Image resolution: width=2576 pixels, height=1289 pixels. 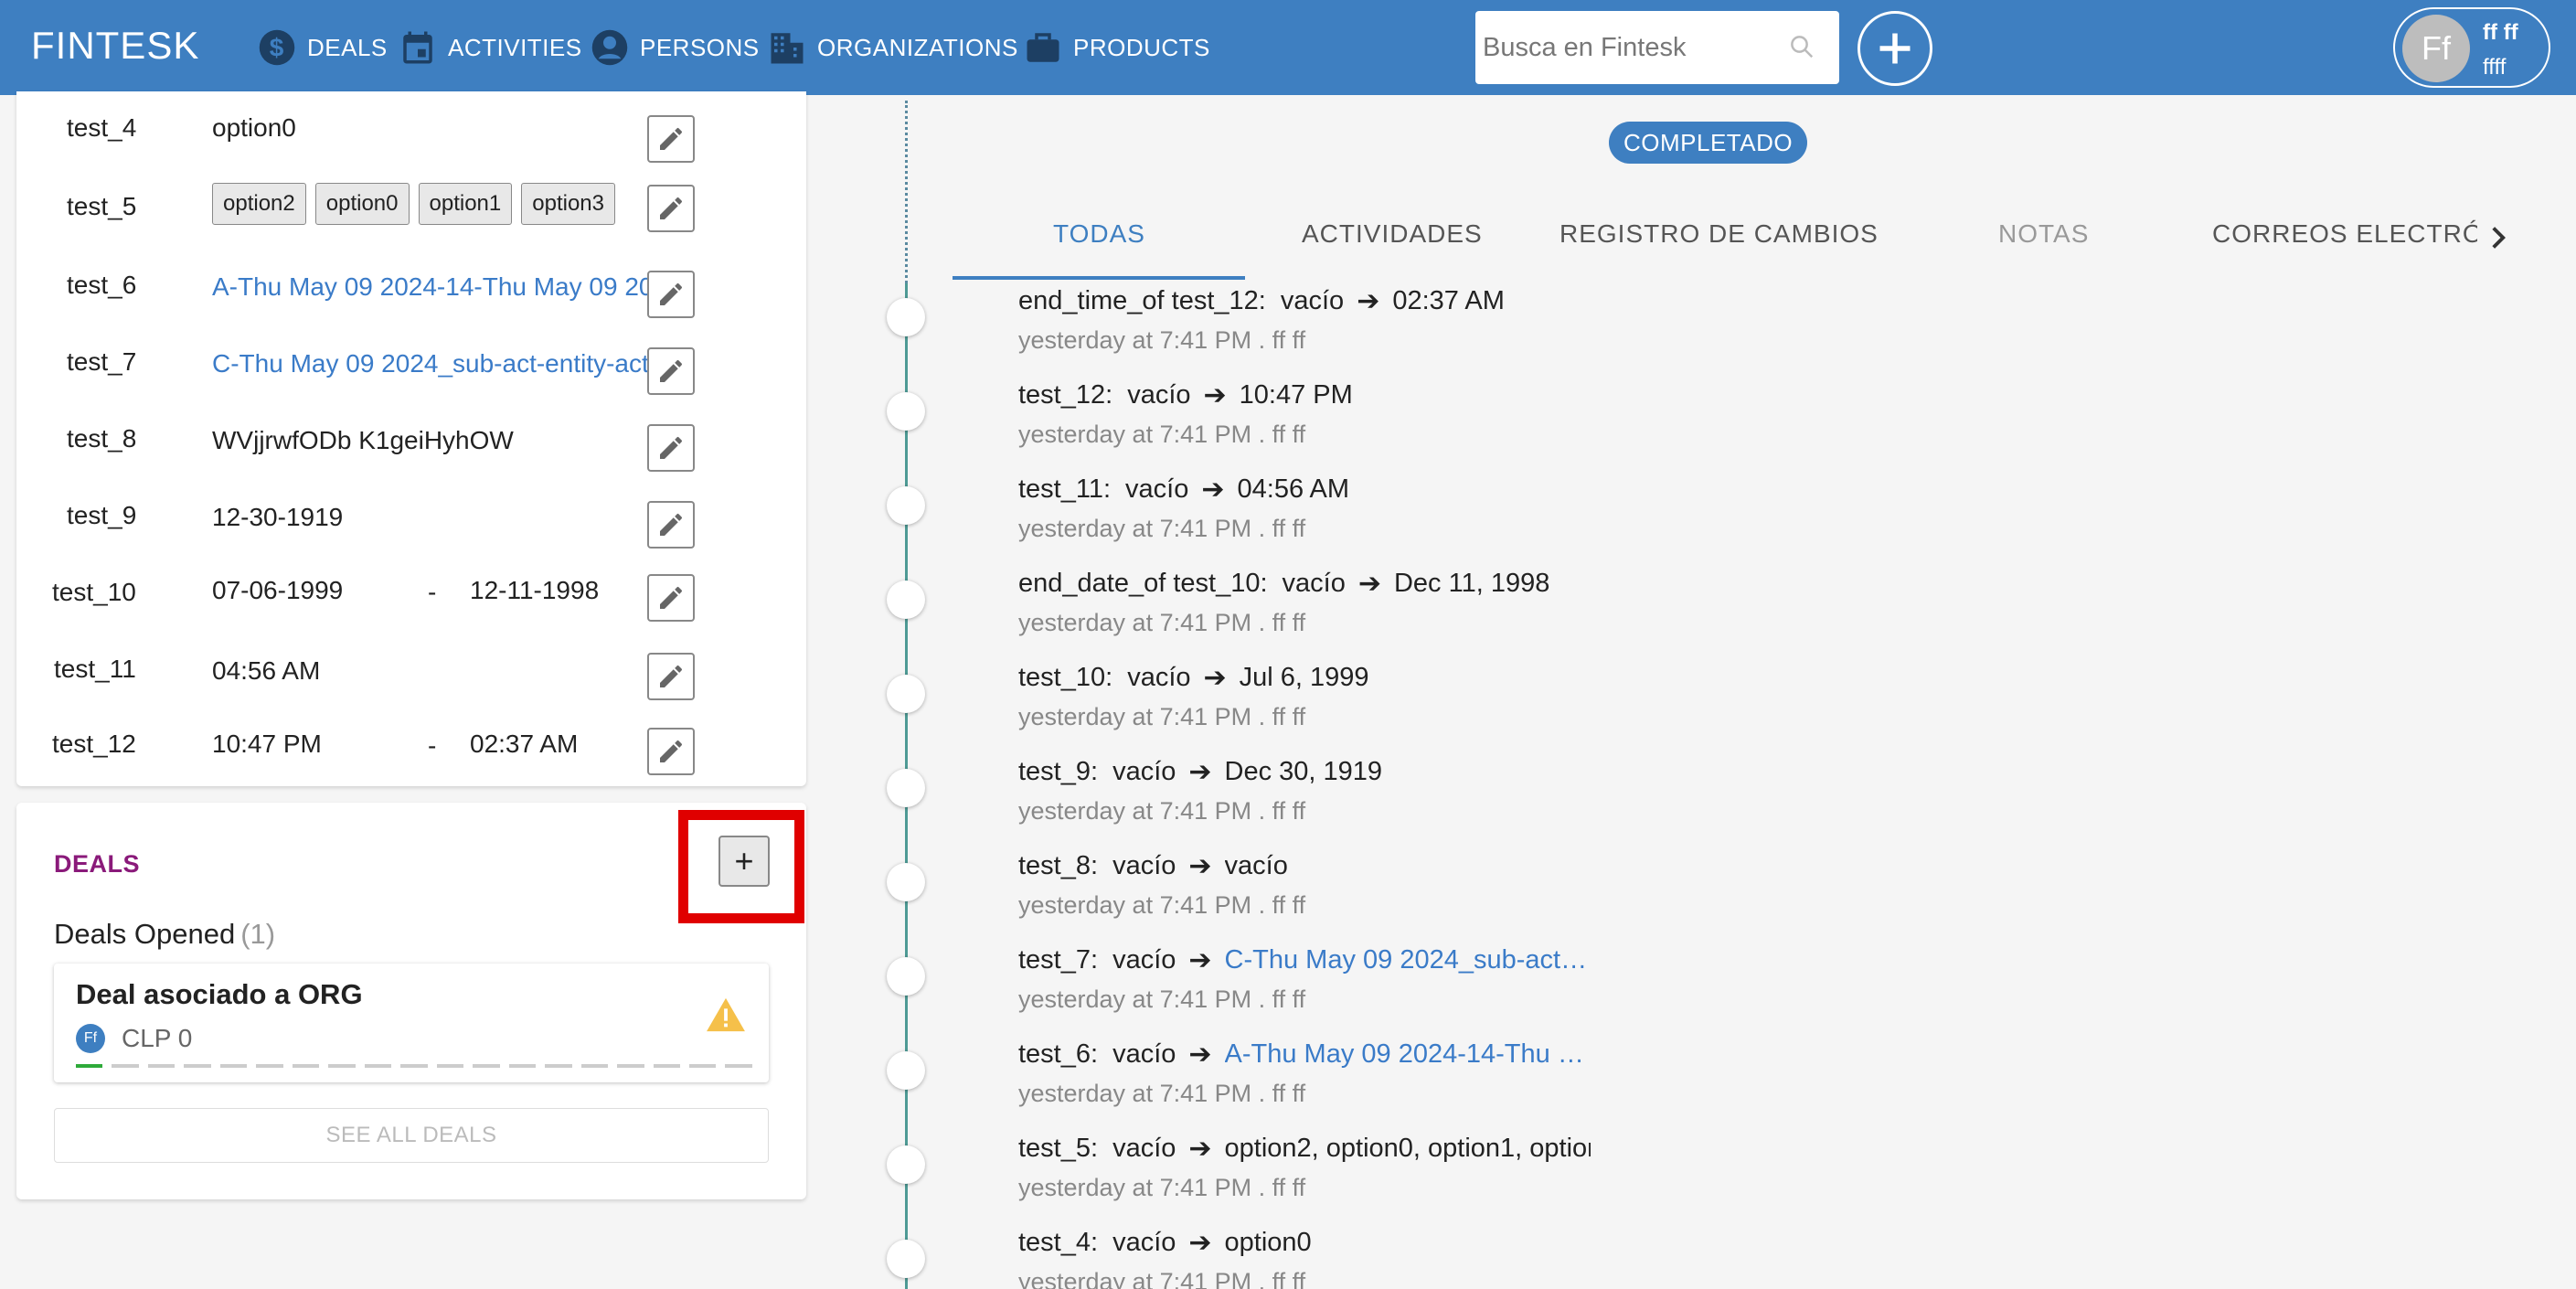 I want to click on new-value: Jul 6, 1999, so click(x=1304, y=678).